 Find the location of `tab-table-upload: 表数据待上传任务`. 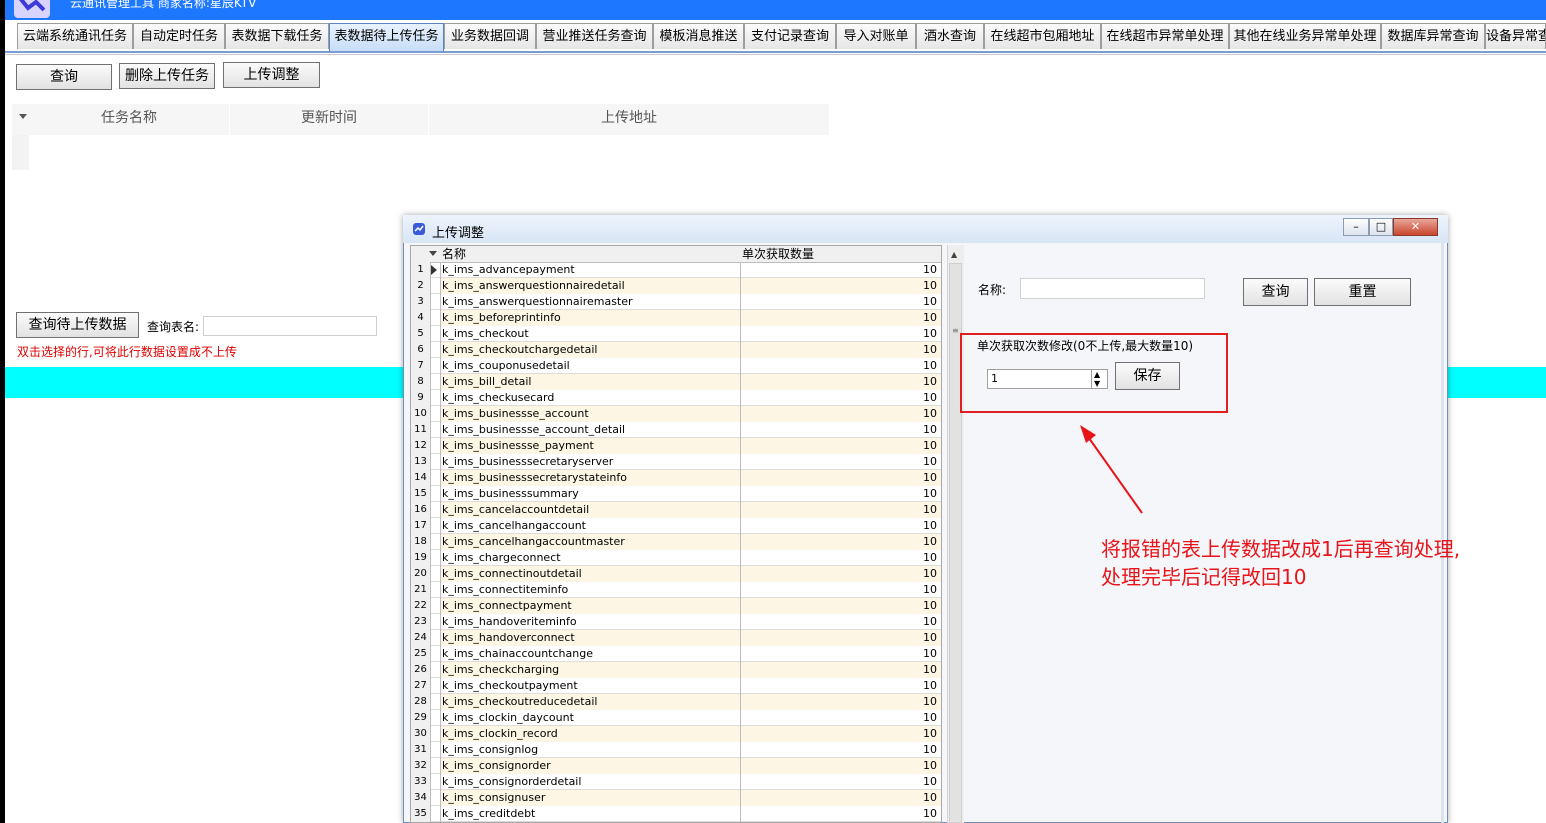

tab-table-upload: 表数据待上传任务 is located at coordinates (386, 37).